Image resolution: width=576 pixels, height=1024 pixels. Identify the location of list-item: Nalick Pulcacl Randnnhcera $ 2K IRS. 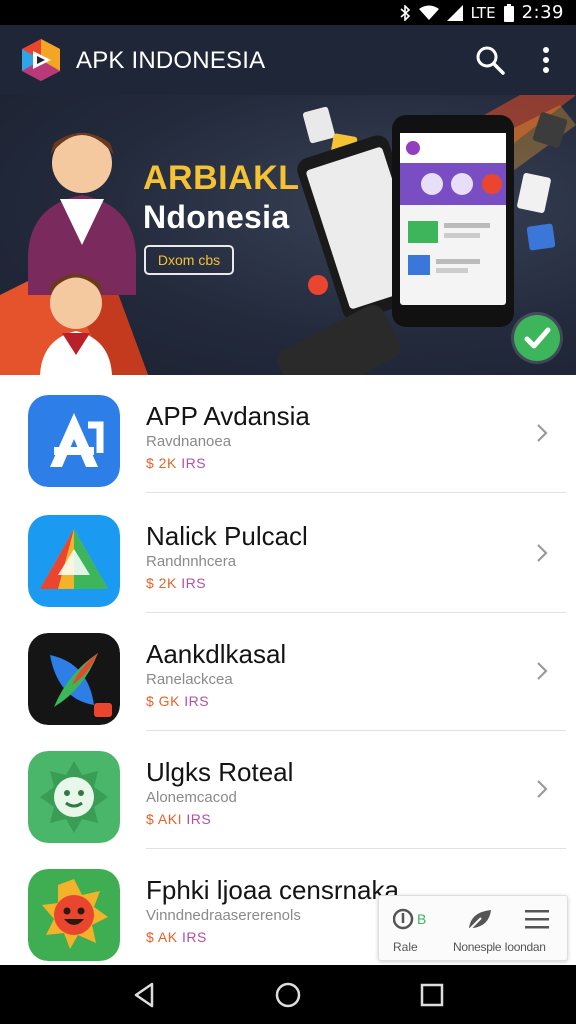
(288, 554).